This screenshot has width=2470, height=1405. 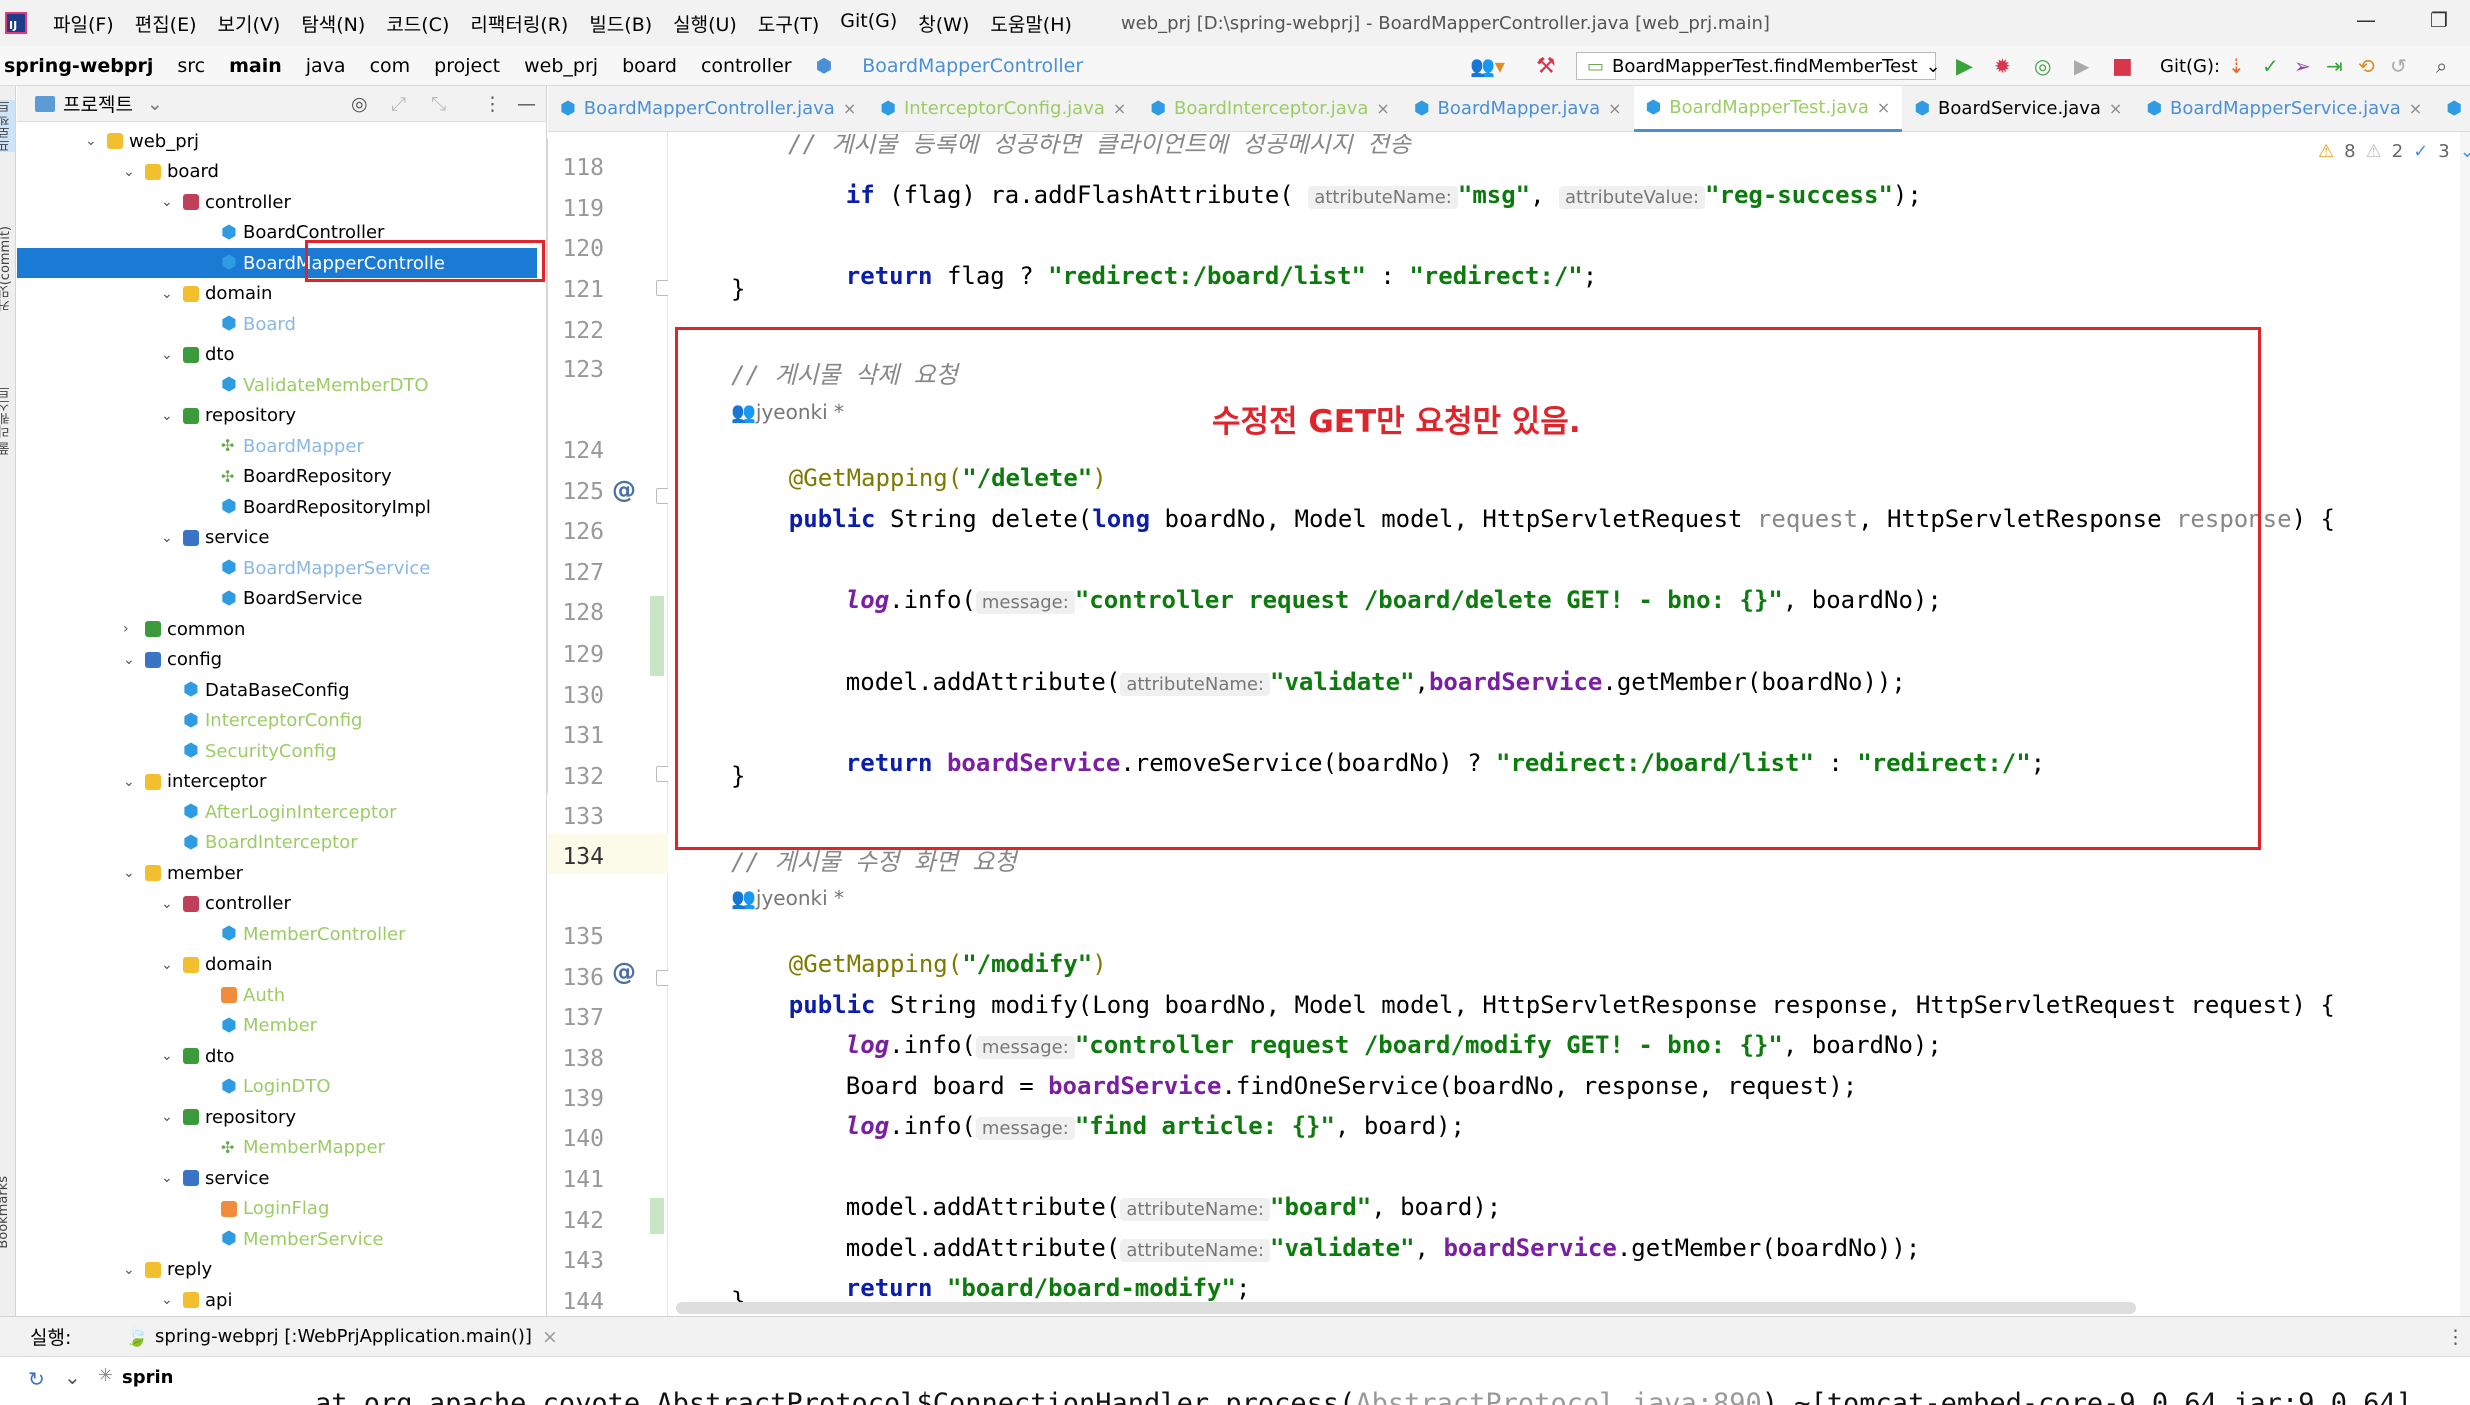 What do you see at coordinates (519, 23) in the screenshot?
I see `menu-refactor: 리팩터링(R)` at bounding box center [519, 23].